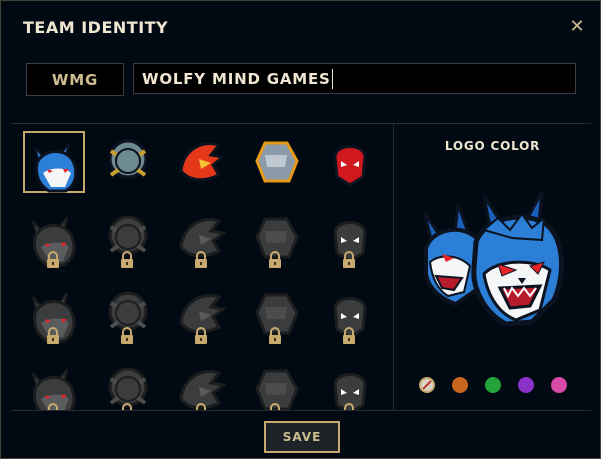  I want to click on team-name-input: WOLFY MIND GAMES, so click(354, 78).